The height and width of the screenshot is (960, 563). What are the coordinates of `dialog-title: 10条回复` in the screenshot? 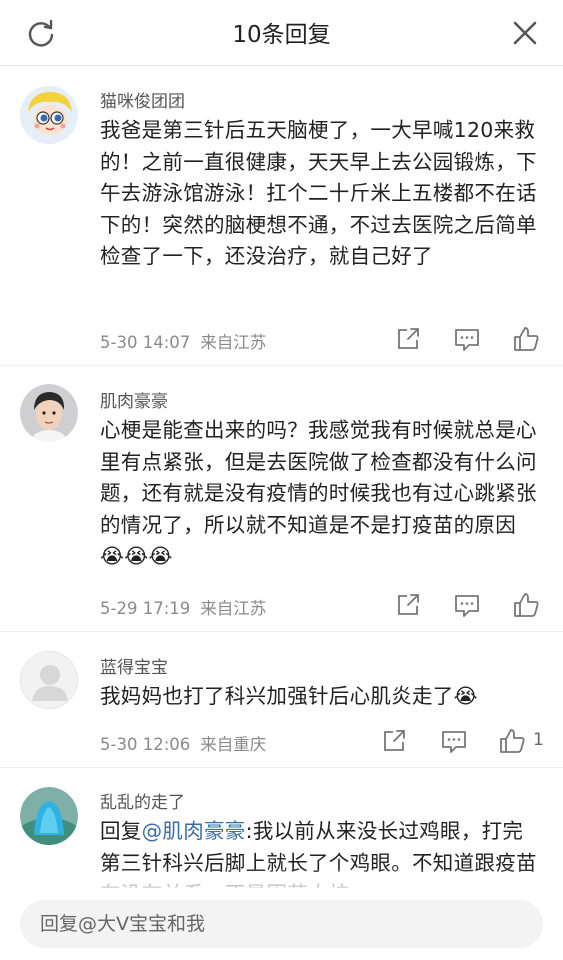 It's located at (281, 35).